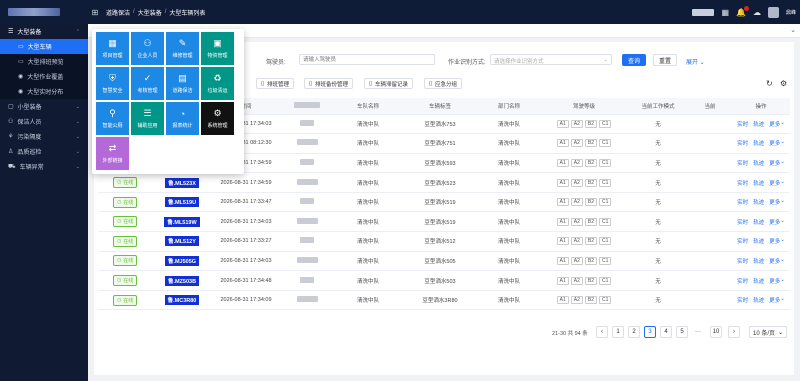  What do you see at coordinates (77, 166) in the screenshot?
I see `chevron-icon: ⌄` at bounding box center [77, 166].